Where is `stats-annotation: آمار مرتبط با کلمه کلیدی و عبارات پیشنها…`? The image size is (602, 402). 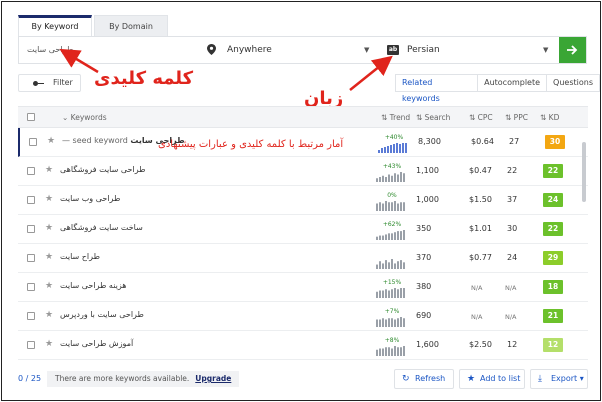
stats-annotation: آمار مرتبط با کلمه کلیدی و عبارات پیشنها… is located at coordinates (251, 144).